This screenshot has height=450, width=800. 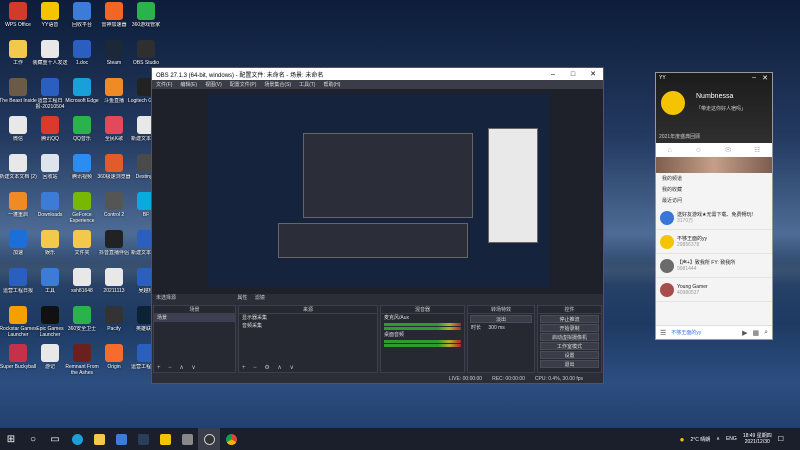 I want to click on friends-icon: ☺, so click(x=698, y=150).